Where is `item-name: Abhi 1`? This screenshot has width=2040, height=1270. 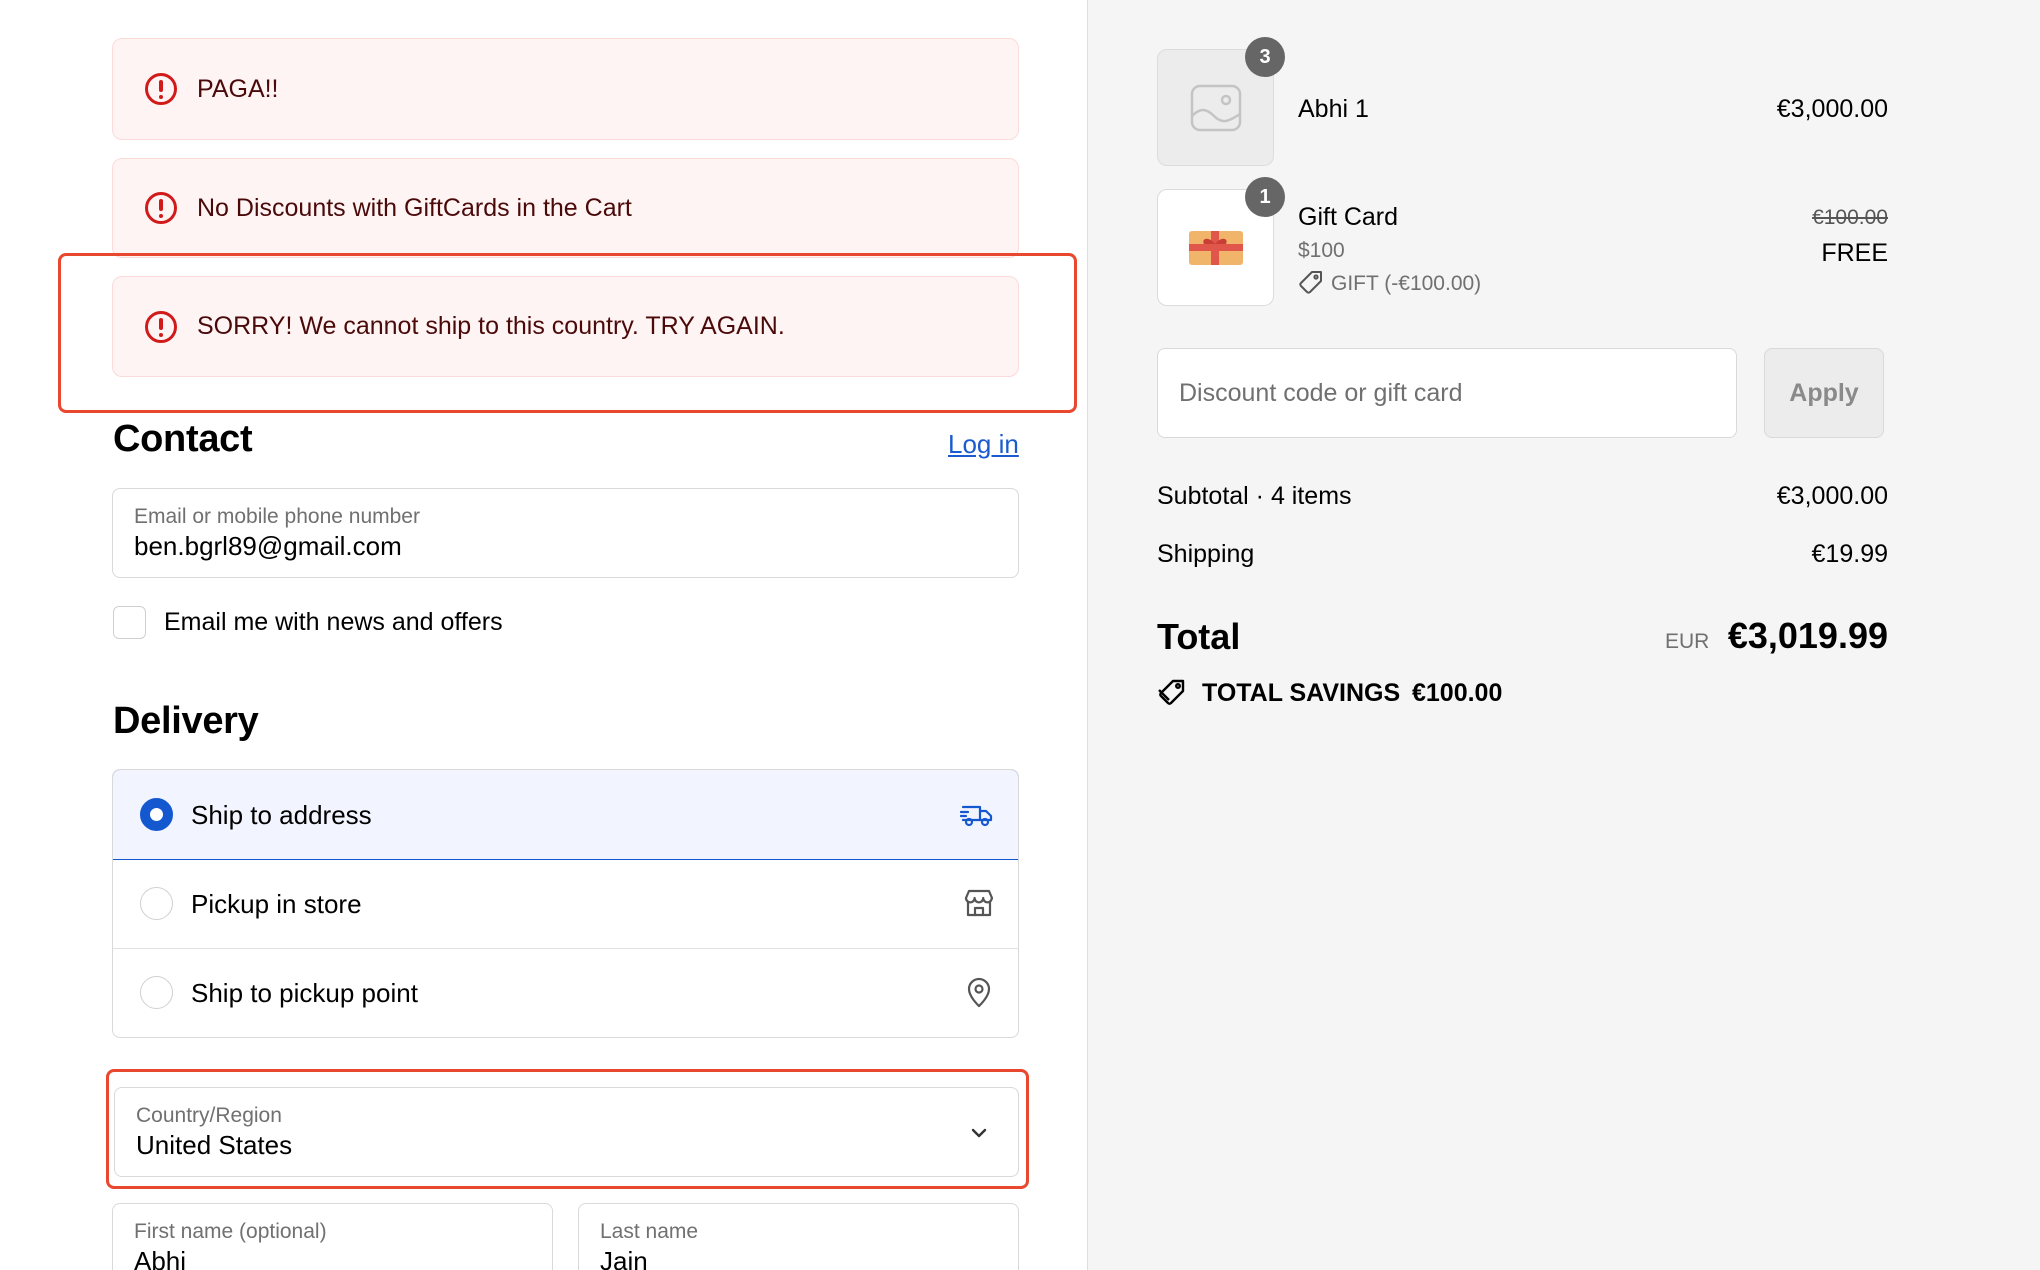 item-name: Abhi 1 is located at coordinates (1333, 109).